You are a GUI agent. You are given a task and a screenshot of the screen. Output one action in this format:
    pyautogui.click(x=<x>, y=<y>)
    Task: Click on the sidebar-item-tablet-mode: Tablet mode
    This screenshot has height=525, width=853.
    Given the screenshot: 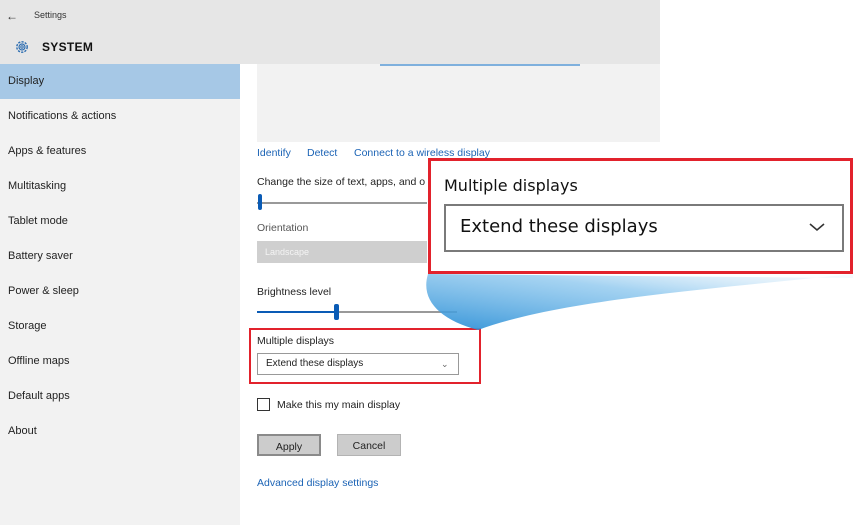 What is the action you would take?
    pyautogui.click(x=120, y=221)
    